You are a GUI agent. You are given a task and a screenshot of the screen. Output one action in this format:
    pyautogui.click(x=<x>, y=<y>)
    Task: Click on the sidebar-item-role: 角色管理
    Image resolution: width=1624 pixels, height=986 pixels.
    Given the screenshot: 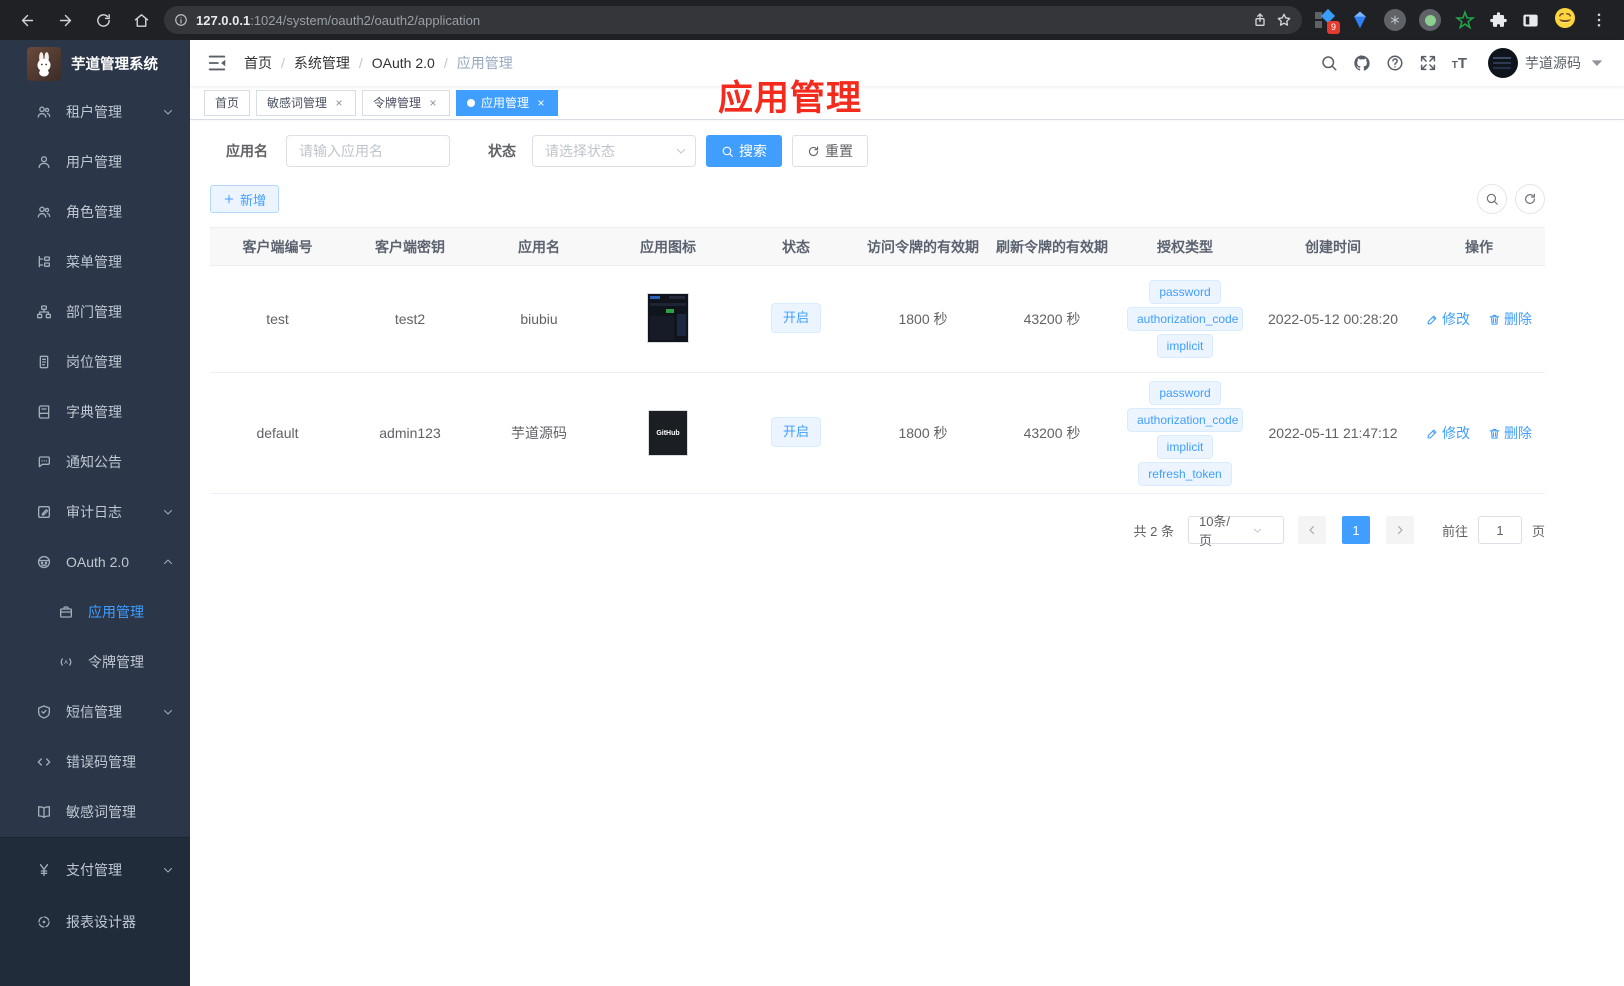 What is the action you would take?
    pyautogui.click(x=95, y=212)
    